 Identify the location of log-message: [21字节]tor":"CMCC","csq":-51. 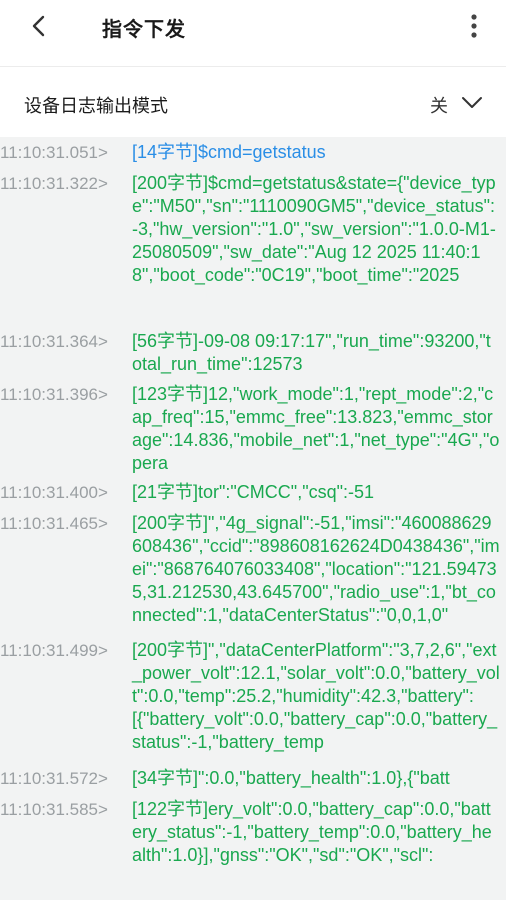
(253, 492).